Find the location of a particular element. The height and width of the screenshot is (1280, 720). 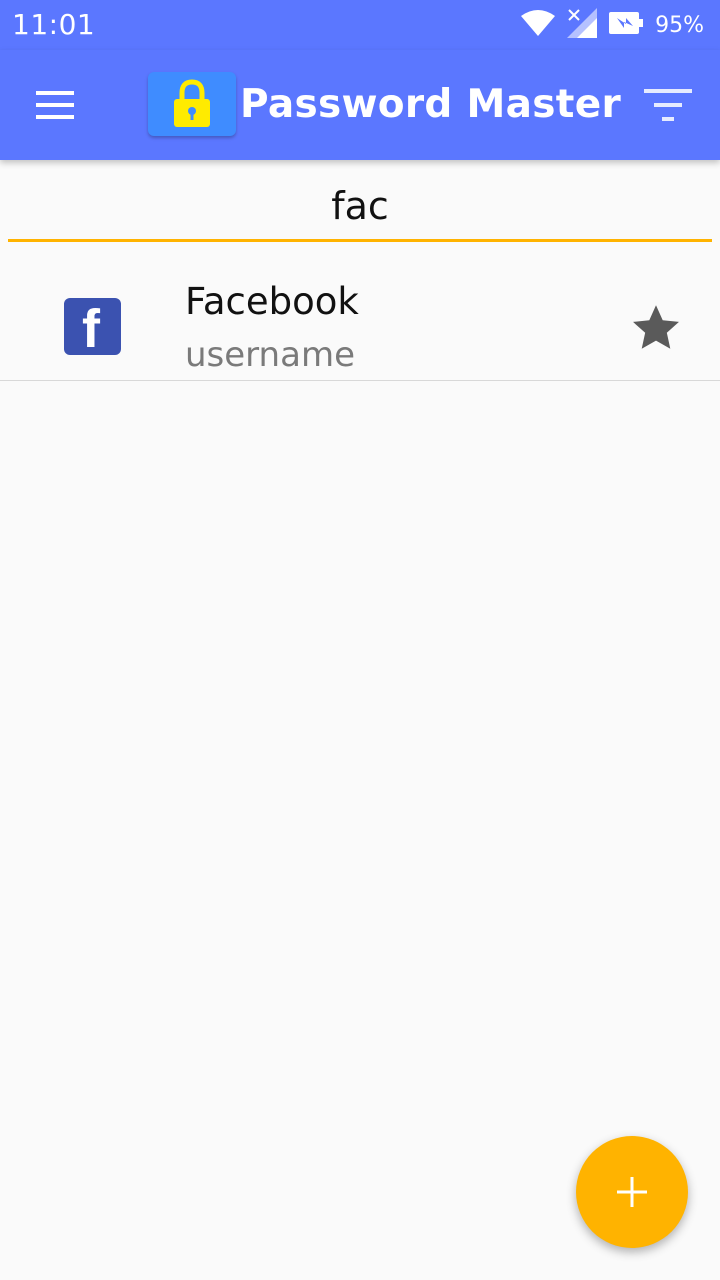

menu-button is located at coordinates (56, 105).